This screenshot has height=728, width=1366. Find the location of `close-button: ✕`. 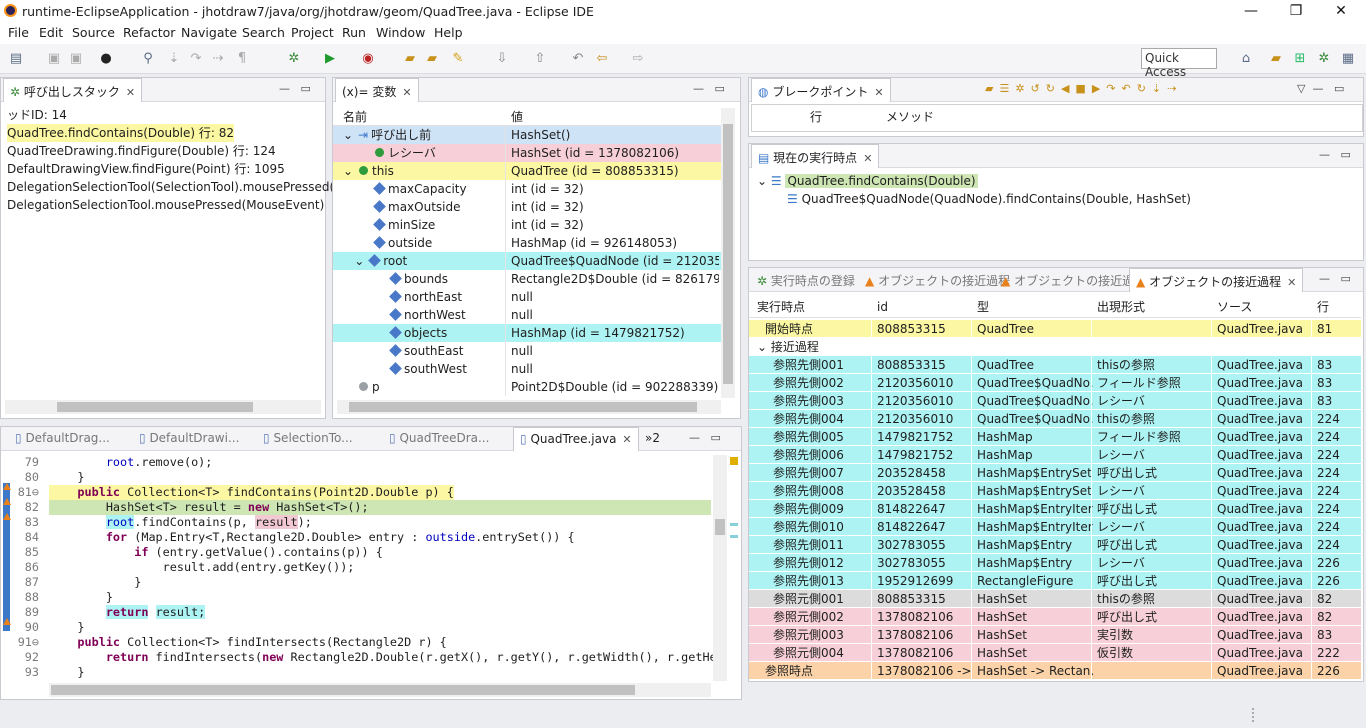

close-button: ✕ is located at coordinates (1341, 11).